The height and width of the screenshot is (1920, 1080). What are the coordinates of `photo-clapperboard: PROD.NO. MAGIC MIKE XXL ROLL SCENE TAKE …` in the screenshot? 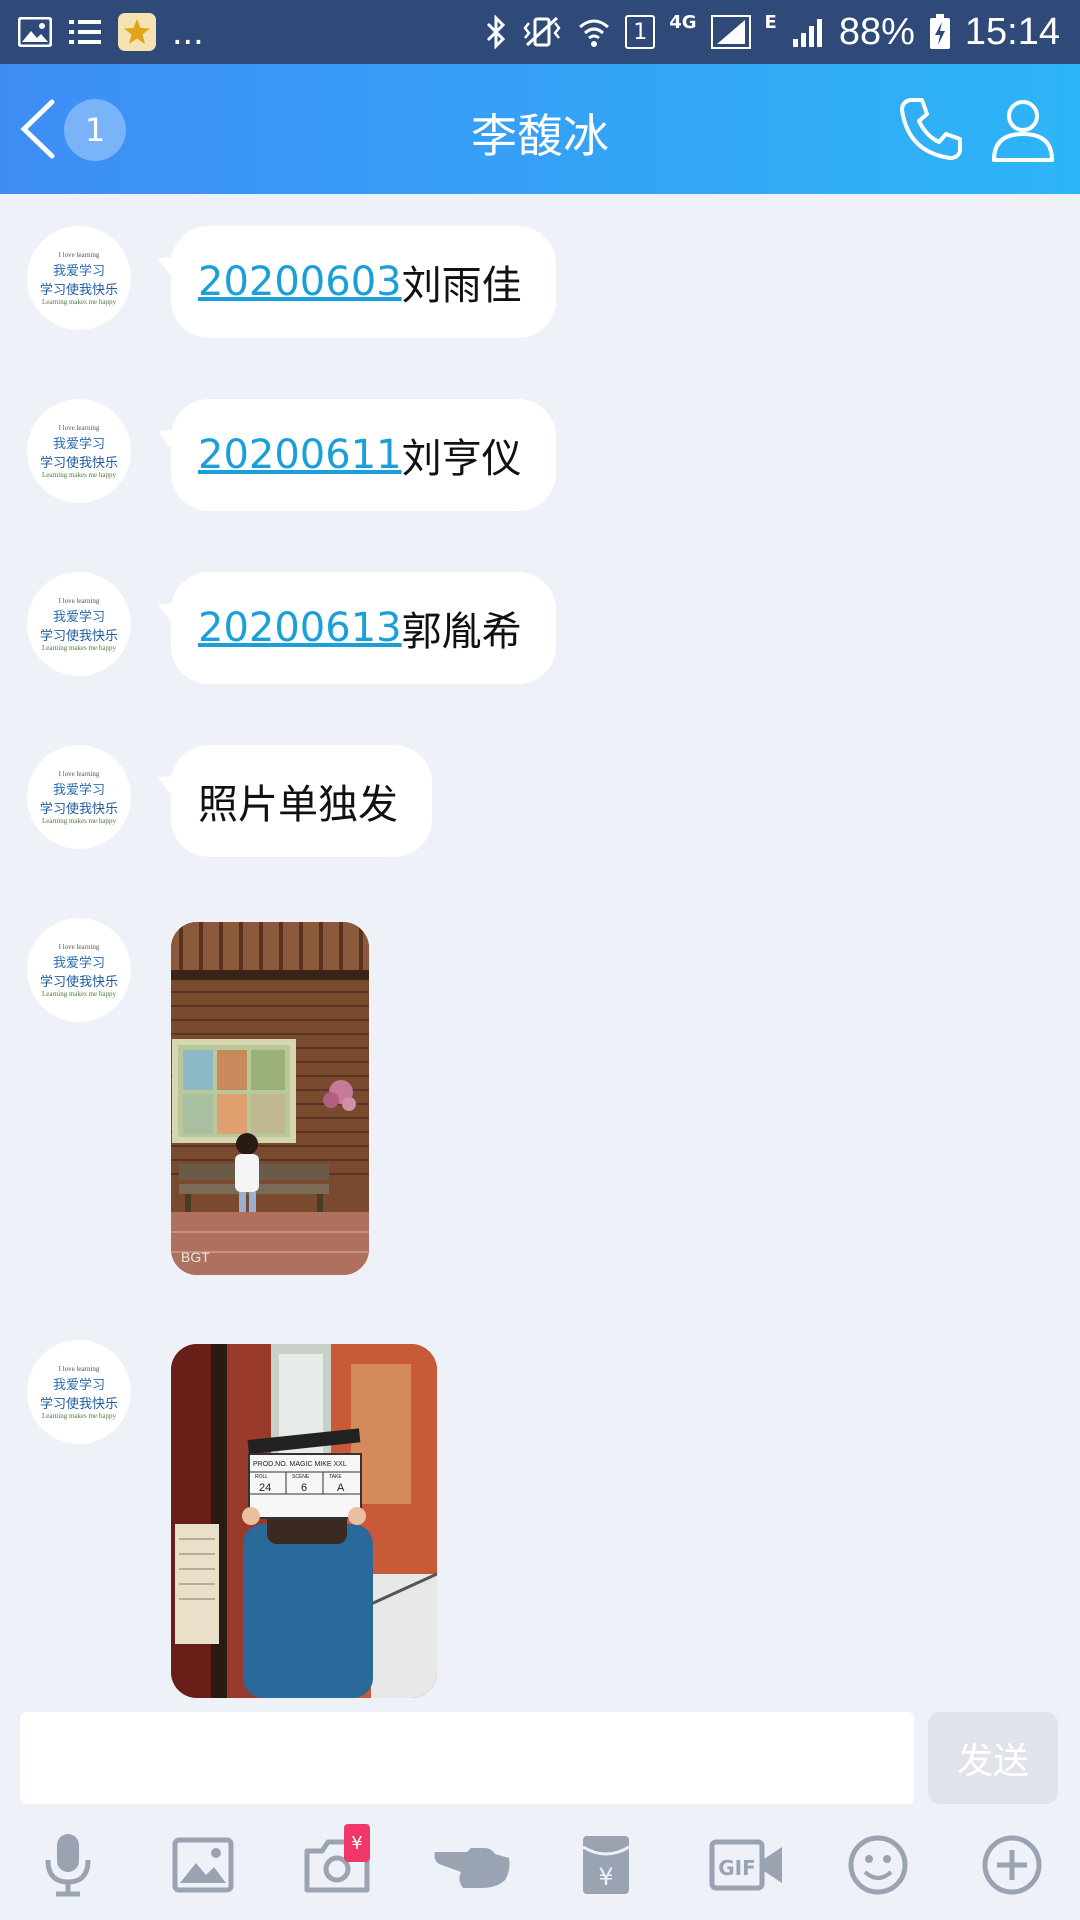 It's located at (304, 1521).